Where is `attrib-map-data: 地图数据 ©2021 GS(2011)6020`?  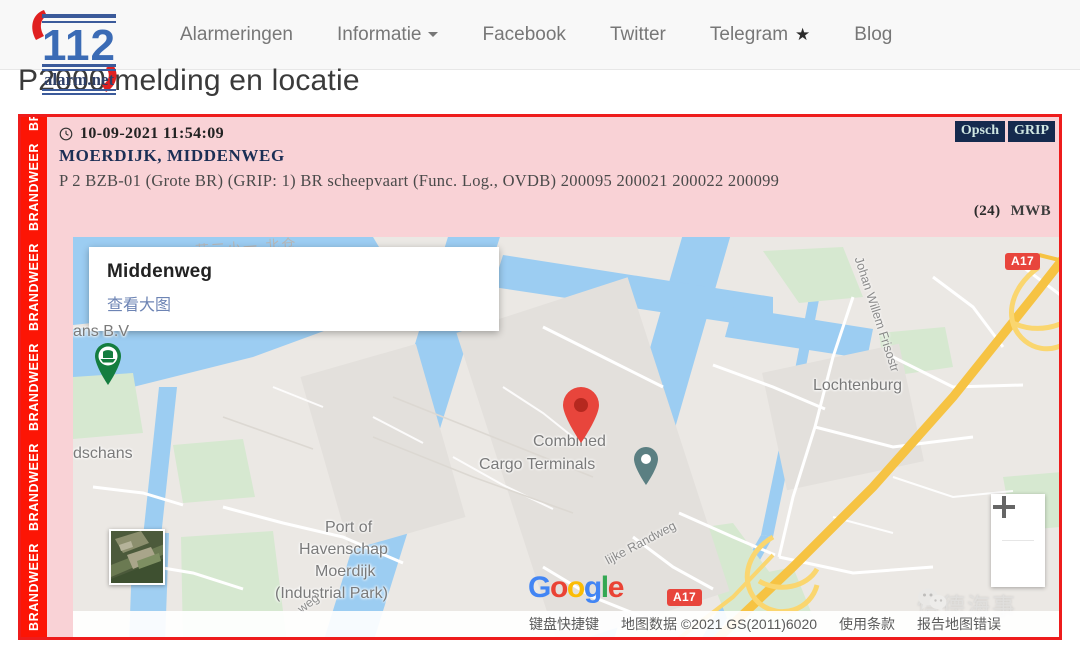
attrib-map-data: 地图数据 ©2021 GS(2011)6020 is located at coordinates (719, 624).